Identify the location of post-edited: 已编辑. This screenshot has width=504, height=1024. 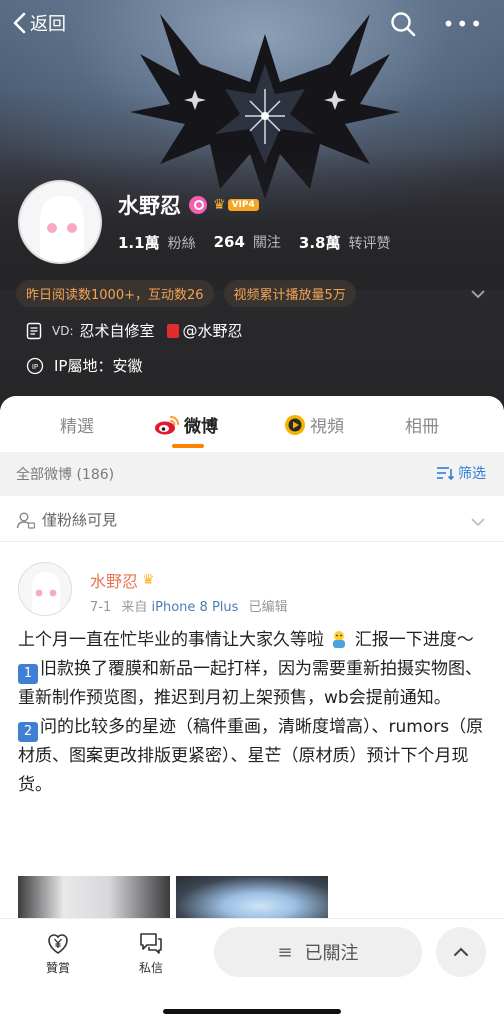
(268, 607).